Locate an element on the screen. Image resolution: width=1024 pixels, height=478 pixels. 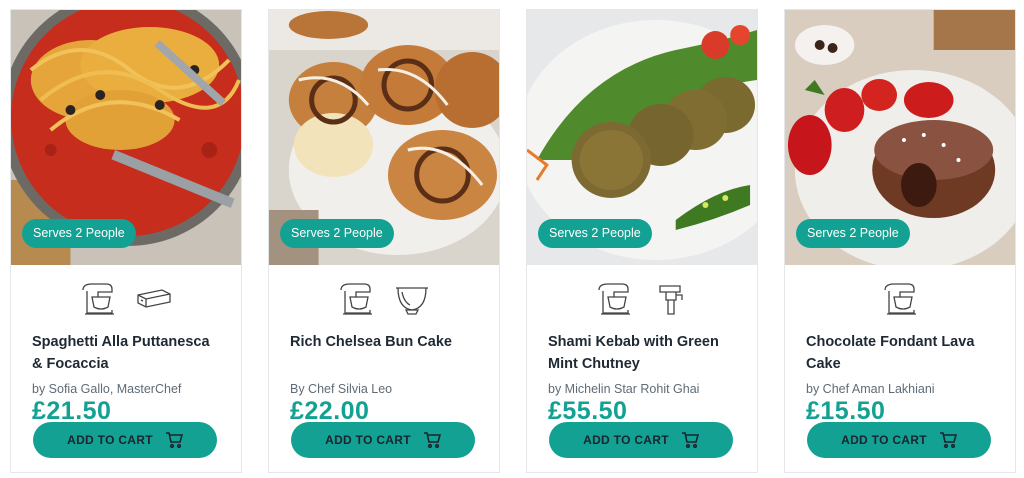
chelsea-bun-photo: Serves 2 People is located at coordinates (384, 137).